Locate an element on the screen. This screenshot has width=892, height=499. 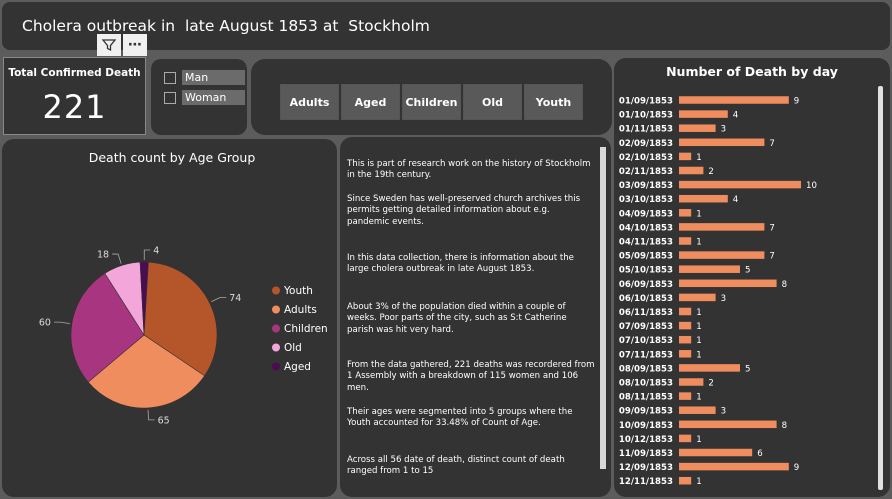
bar-category-label: 02/09/1853 is located at coordinates (646, 144).